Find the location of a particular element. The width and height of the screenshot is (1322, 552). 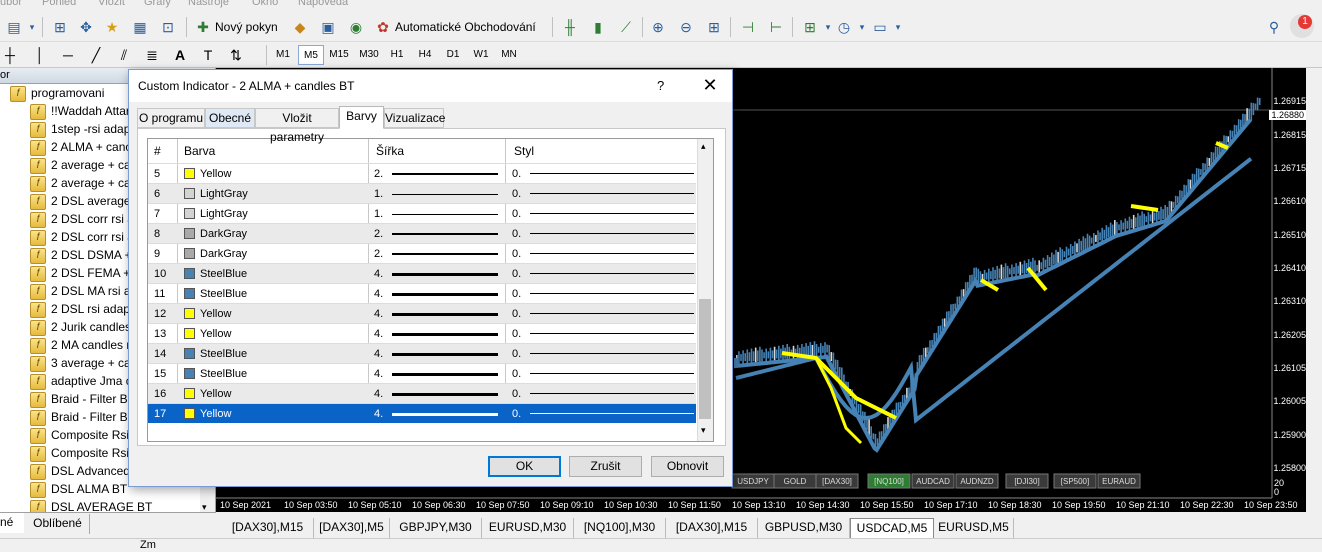

timeframe-w1: W1 is located at coordinates (481, 55).